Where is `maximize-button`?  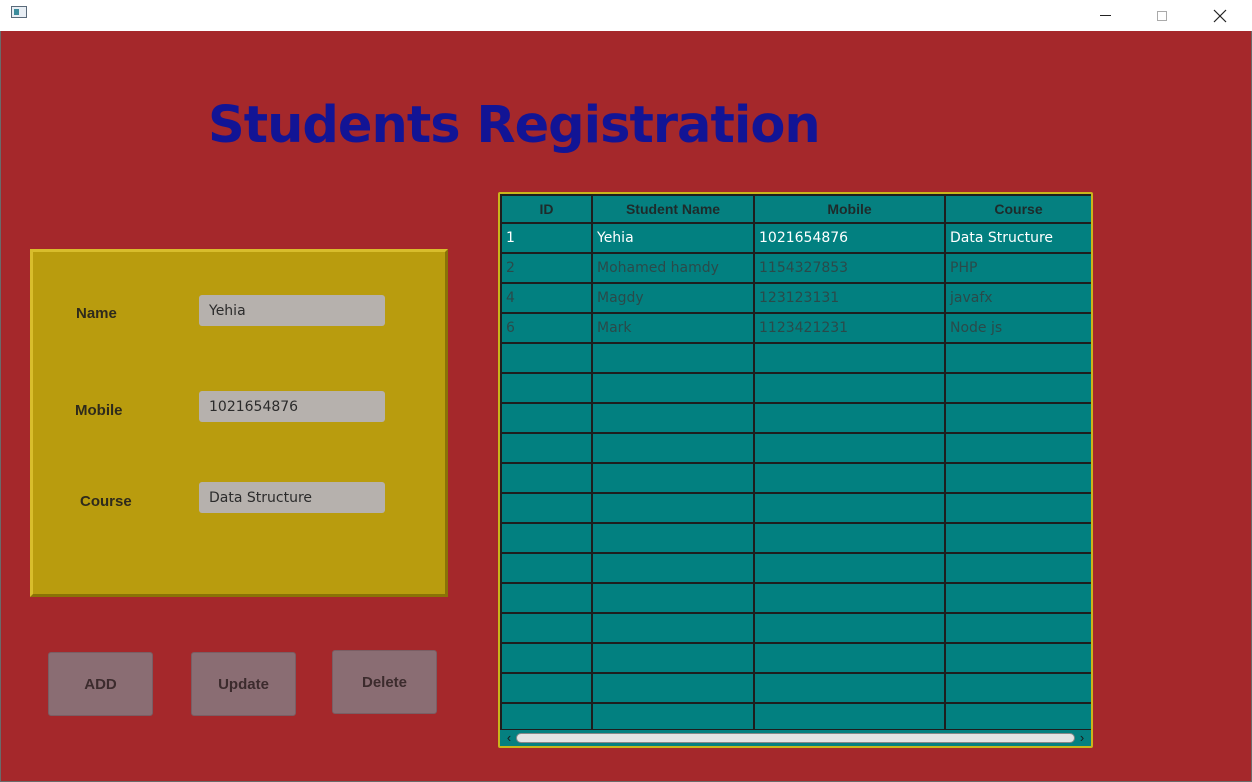 maximize-button is located at coordinates (1162, 15).